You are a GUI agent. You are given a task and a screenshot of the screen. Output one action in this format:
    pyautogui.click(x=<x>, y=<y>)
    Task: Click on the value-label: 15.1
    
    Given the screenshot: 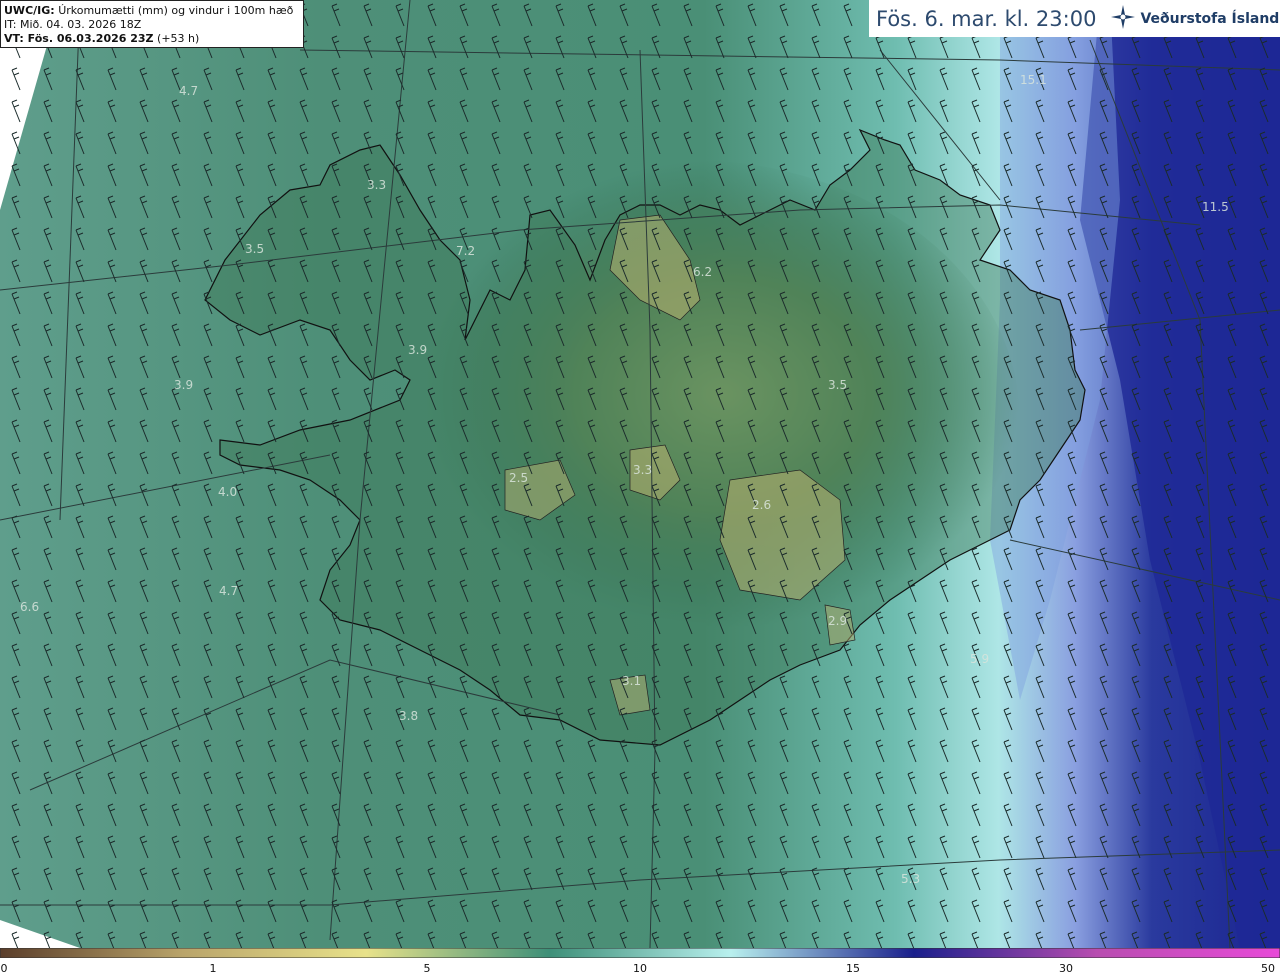 What is the action you would take?
    pyautogui.click(x=1033, y=80)
    